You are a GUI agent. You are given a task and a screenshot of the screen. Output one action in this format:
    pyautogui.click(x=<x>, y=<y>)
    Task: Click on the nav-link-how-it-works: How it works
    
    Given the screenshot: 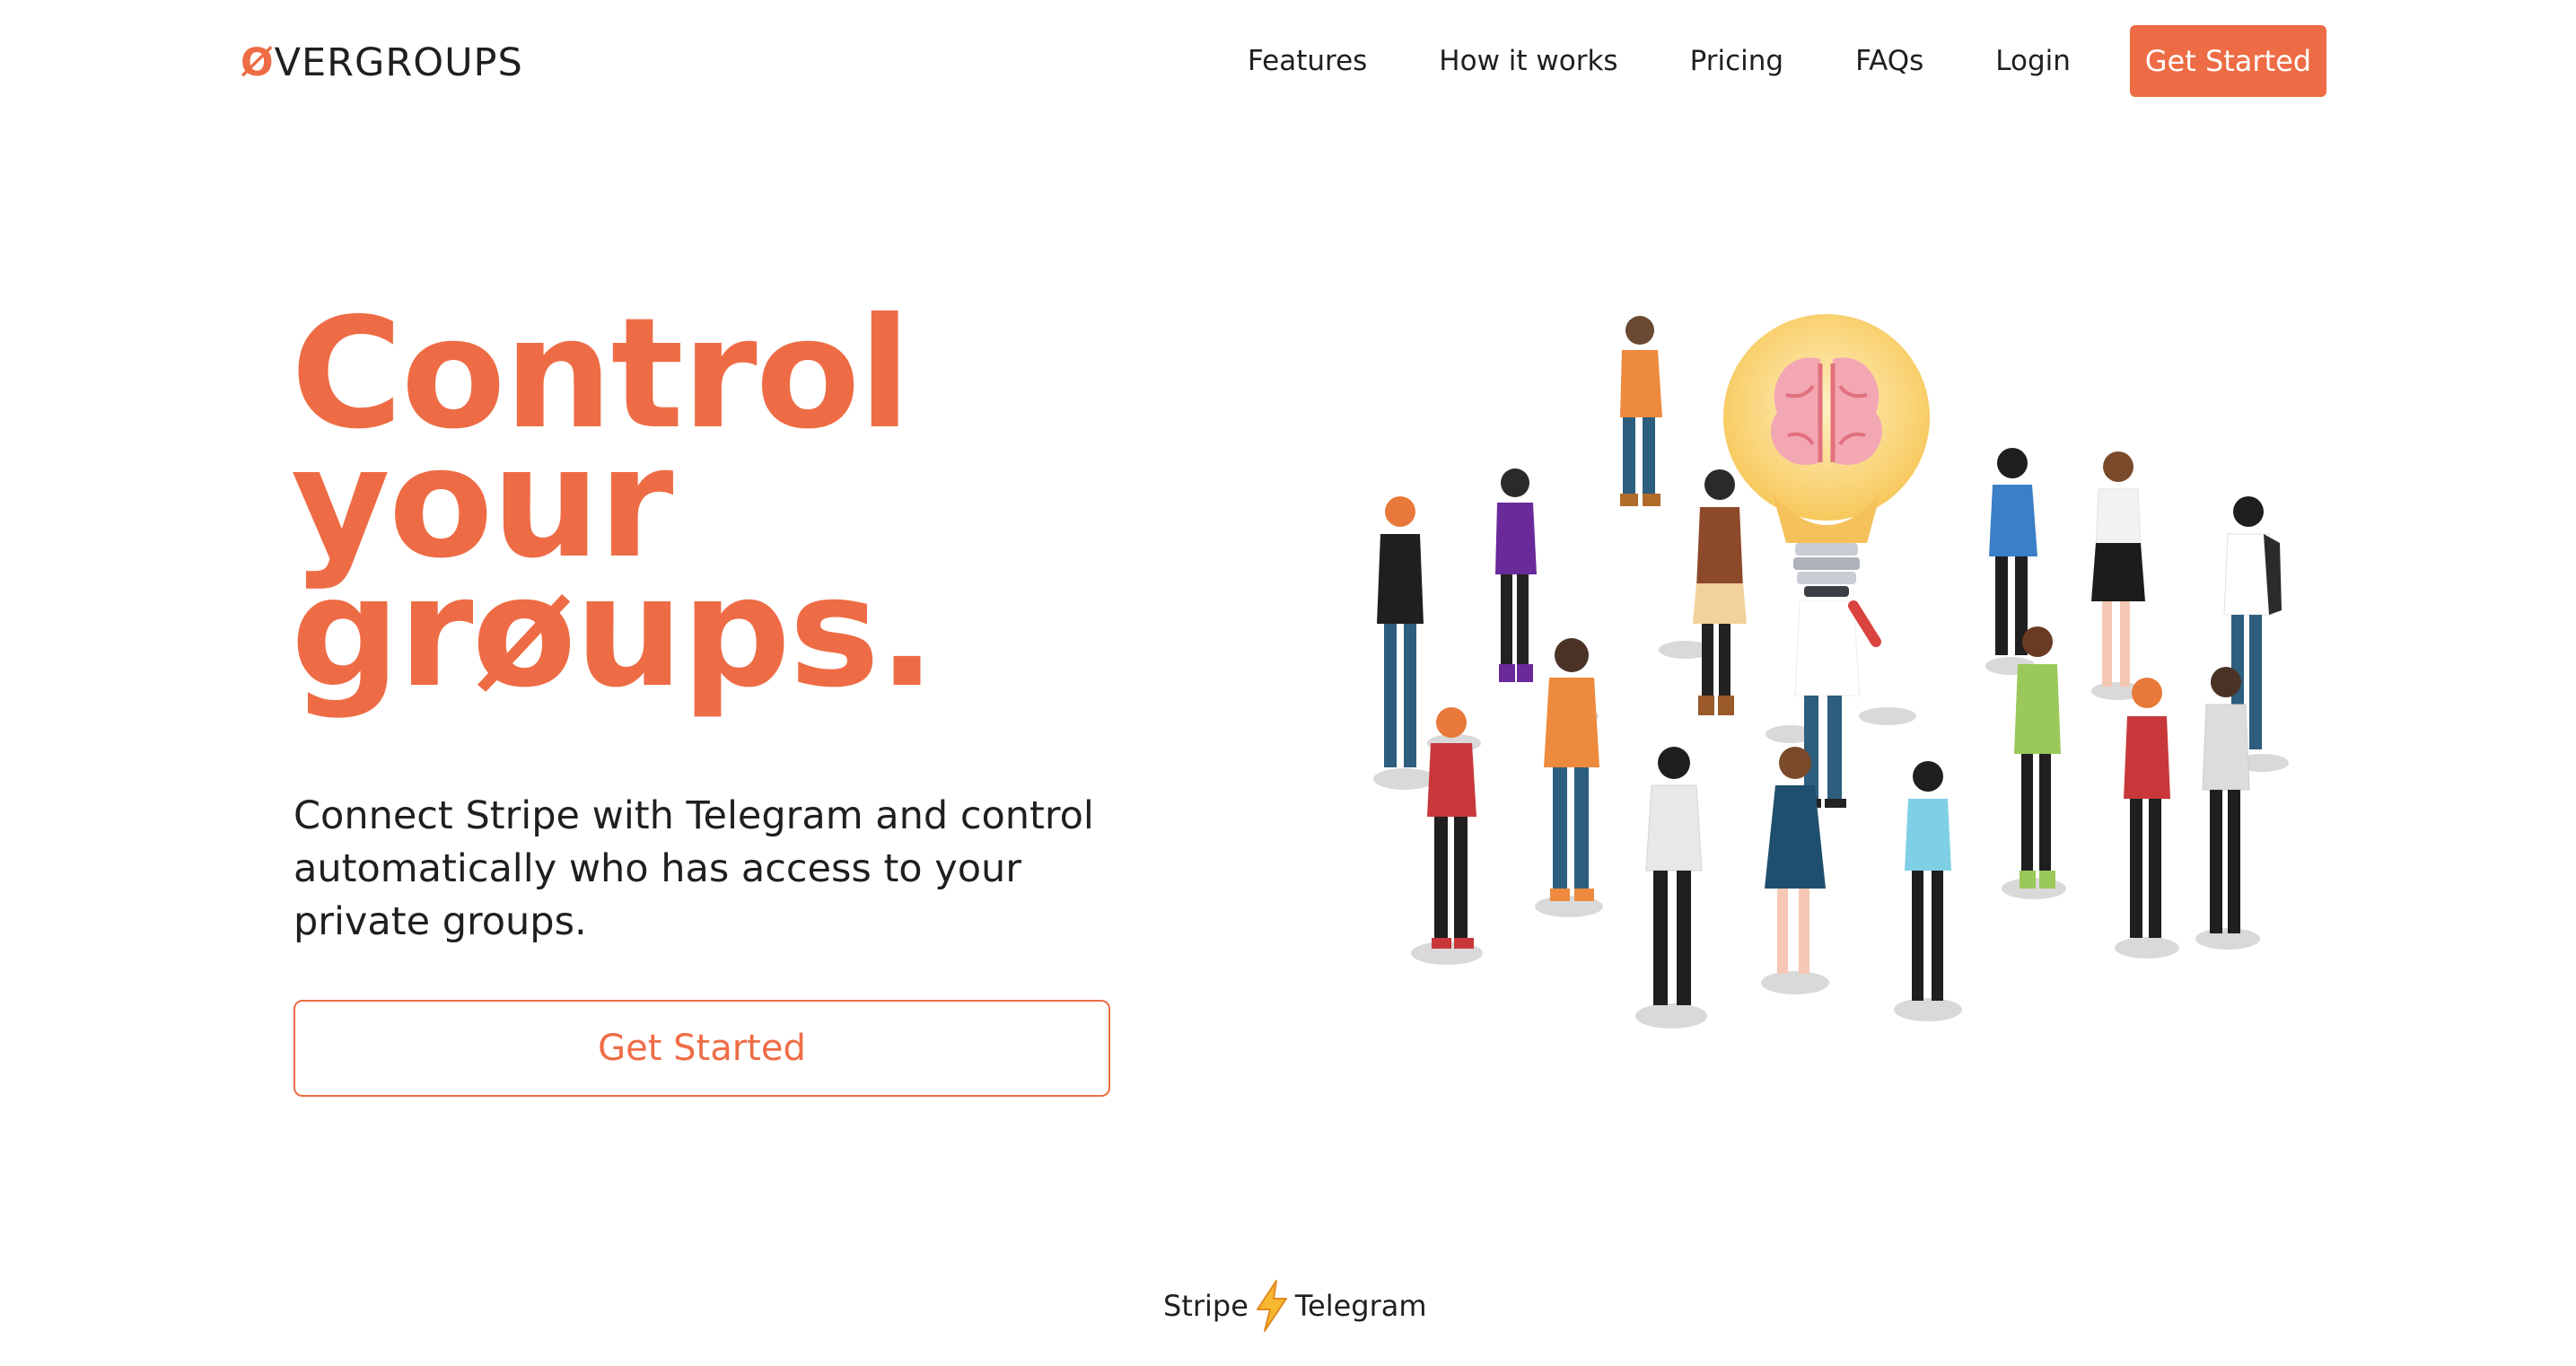 What is the action you would take?
    pyautogui.click(x=1528, y=61)
    